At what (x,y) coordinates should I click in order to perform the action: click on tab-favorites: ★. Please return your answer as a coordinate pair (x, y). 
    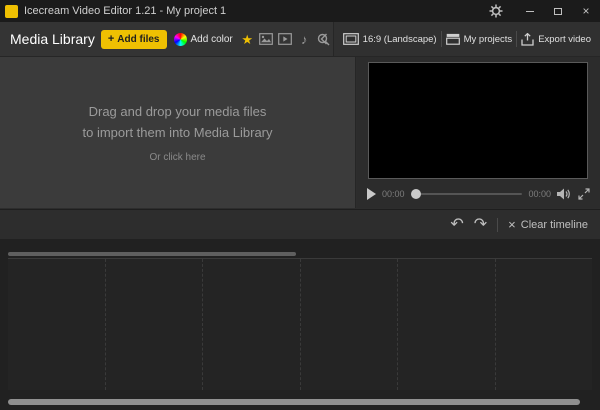
    Looking at the image, I should click on (247, 39).